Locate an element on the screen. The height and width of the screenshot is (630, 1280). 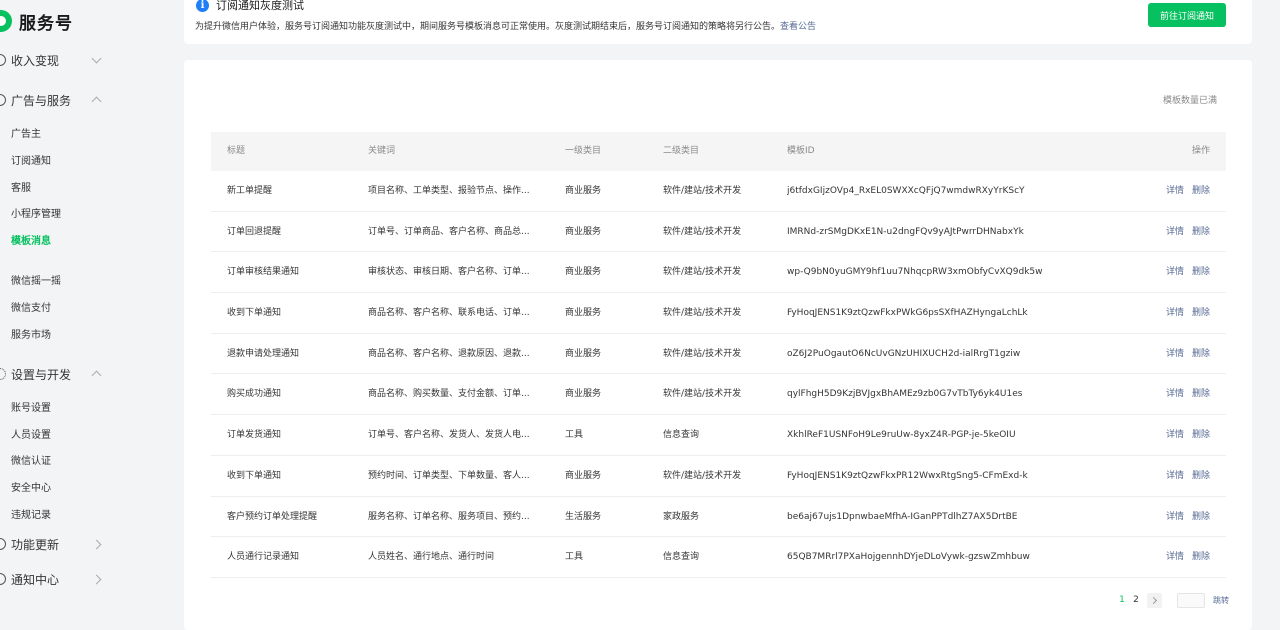
goto-subscription-button: 前往订阅通知 is located at coordinates (1187, 15).